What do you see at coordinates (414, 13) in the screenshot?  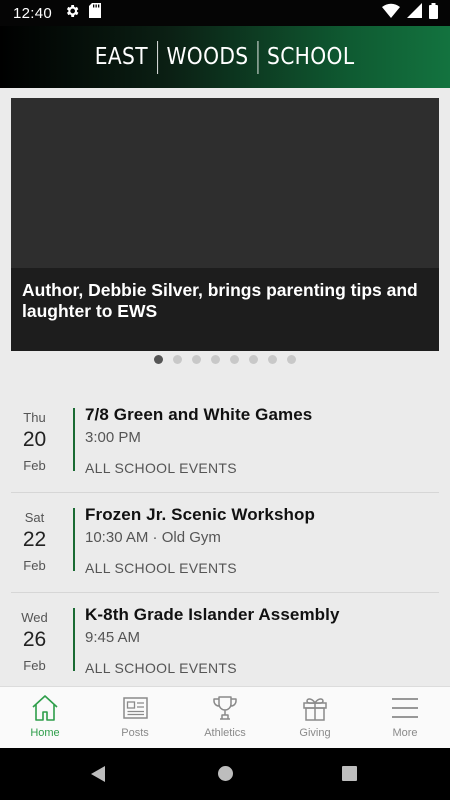 I see `signal-icon` at bounding box center [414, 13].